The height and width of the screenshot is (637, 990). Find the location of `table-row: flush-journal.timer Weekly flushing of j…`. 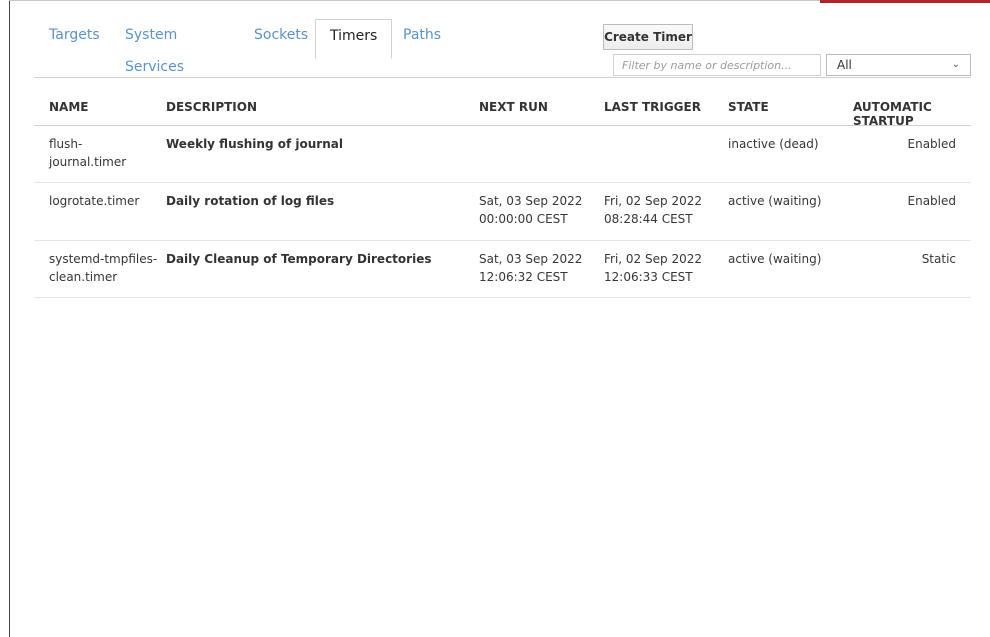

table-row: flush-journal.timer Weekly flushing of j… is located at coordinates (502, 154).